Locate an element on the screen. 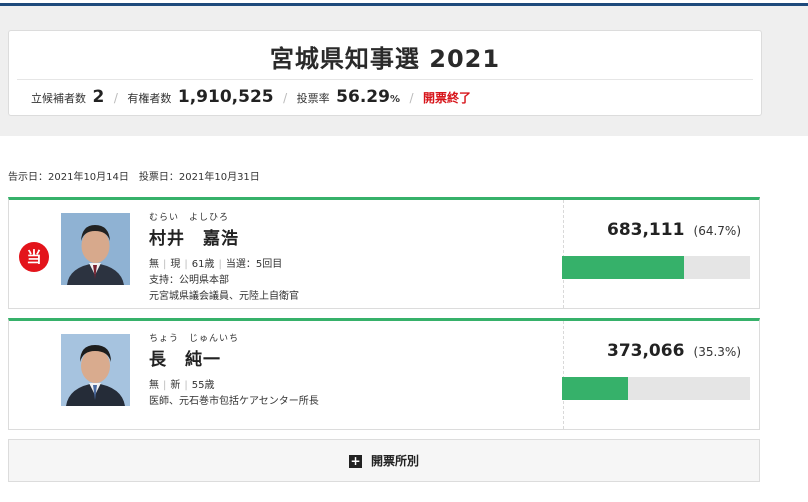 The width and height of the screenshot is (808, 502). tally-button-label: 開票所別 is located at coordinates (394, 461).